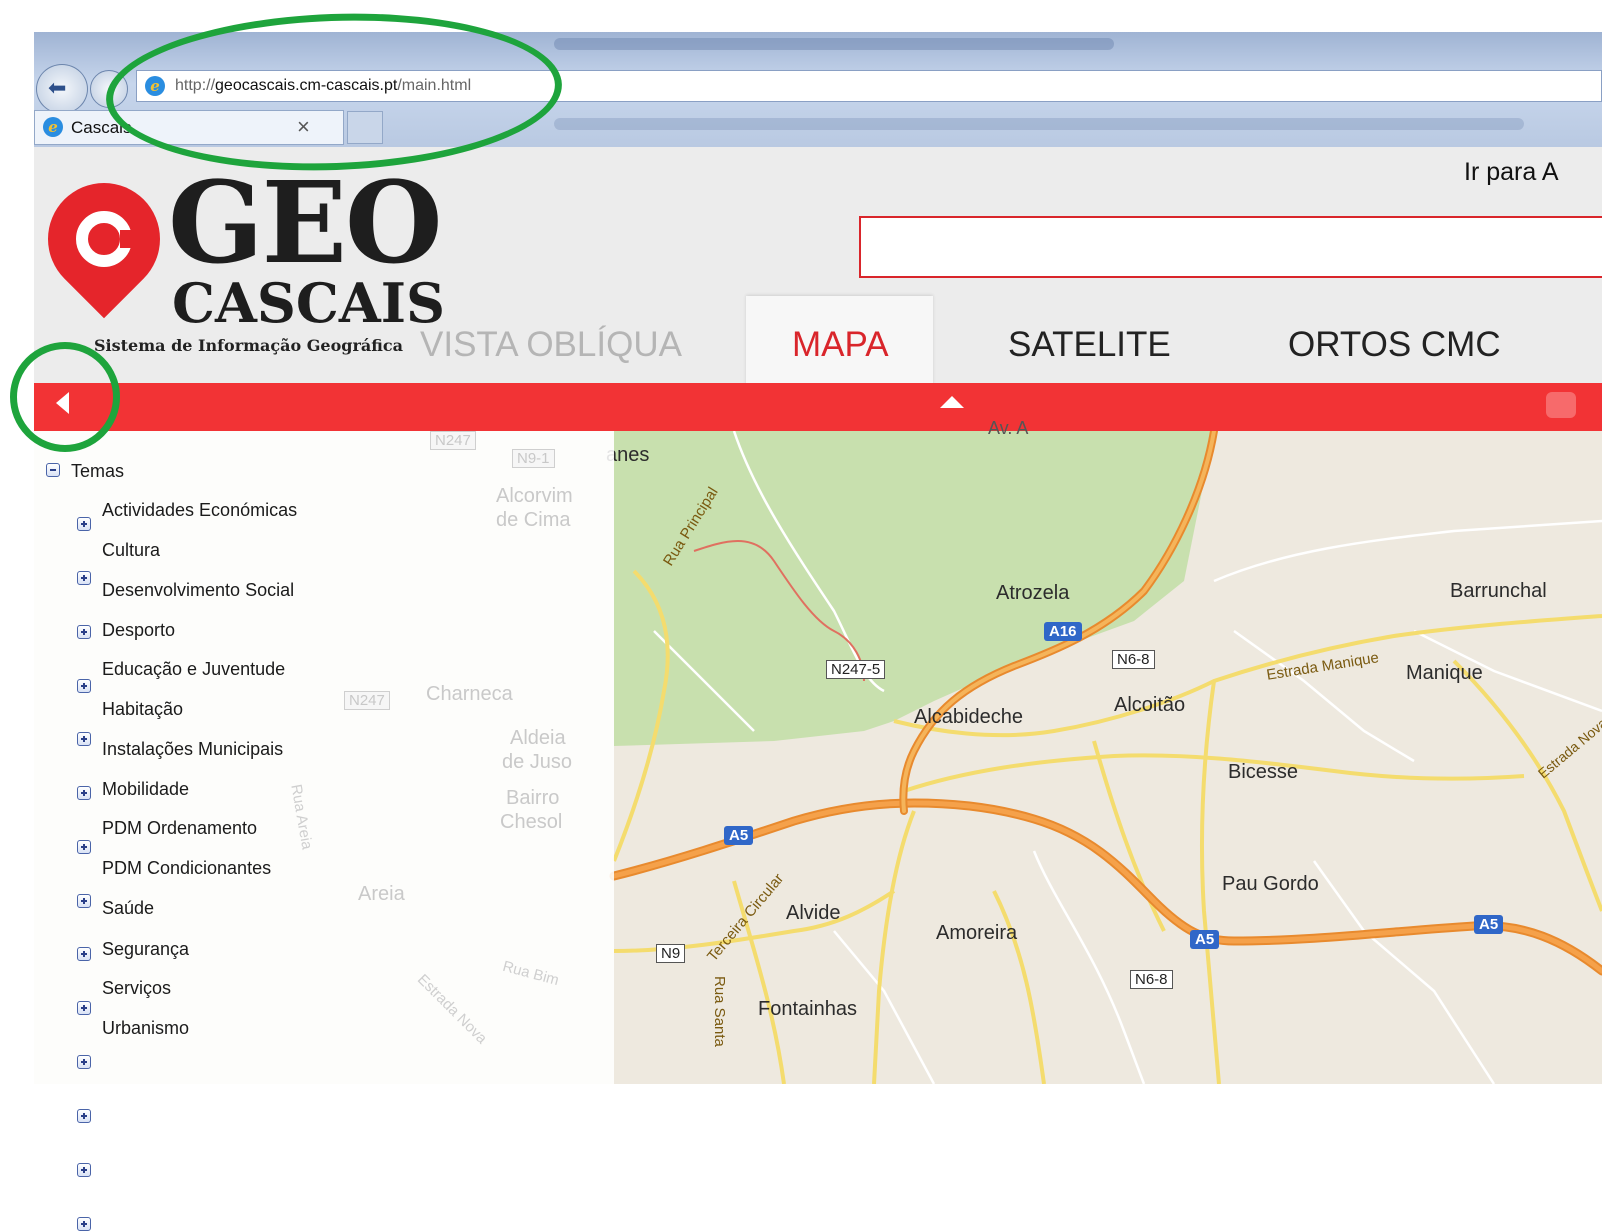 This screenshot has width=1602, height=1231. Describe the element at coordinates (530, 973) in the screenshot. I see `faded-street-rua-bim: Rua Bim` at that location.